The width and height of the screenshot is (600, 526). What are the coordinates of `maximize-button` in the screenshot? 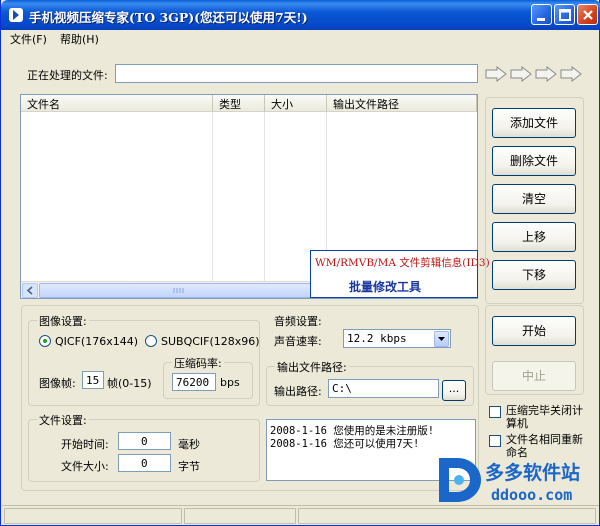 It's located at (564, 14).